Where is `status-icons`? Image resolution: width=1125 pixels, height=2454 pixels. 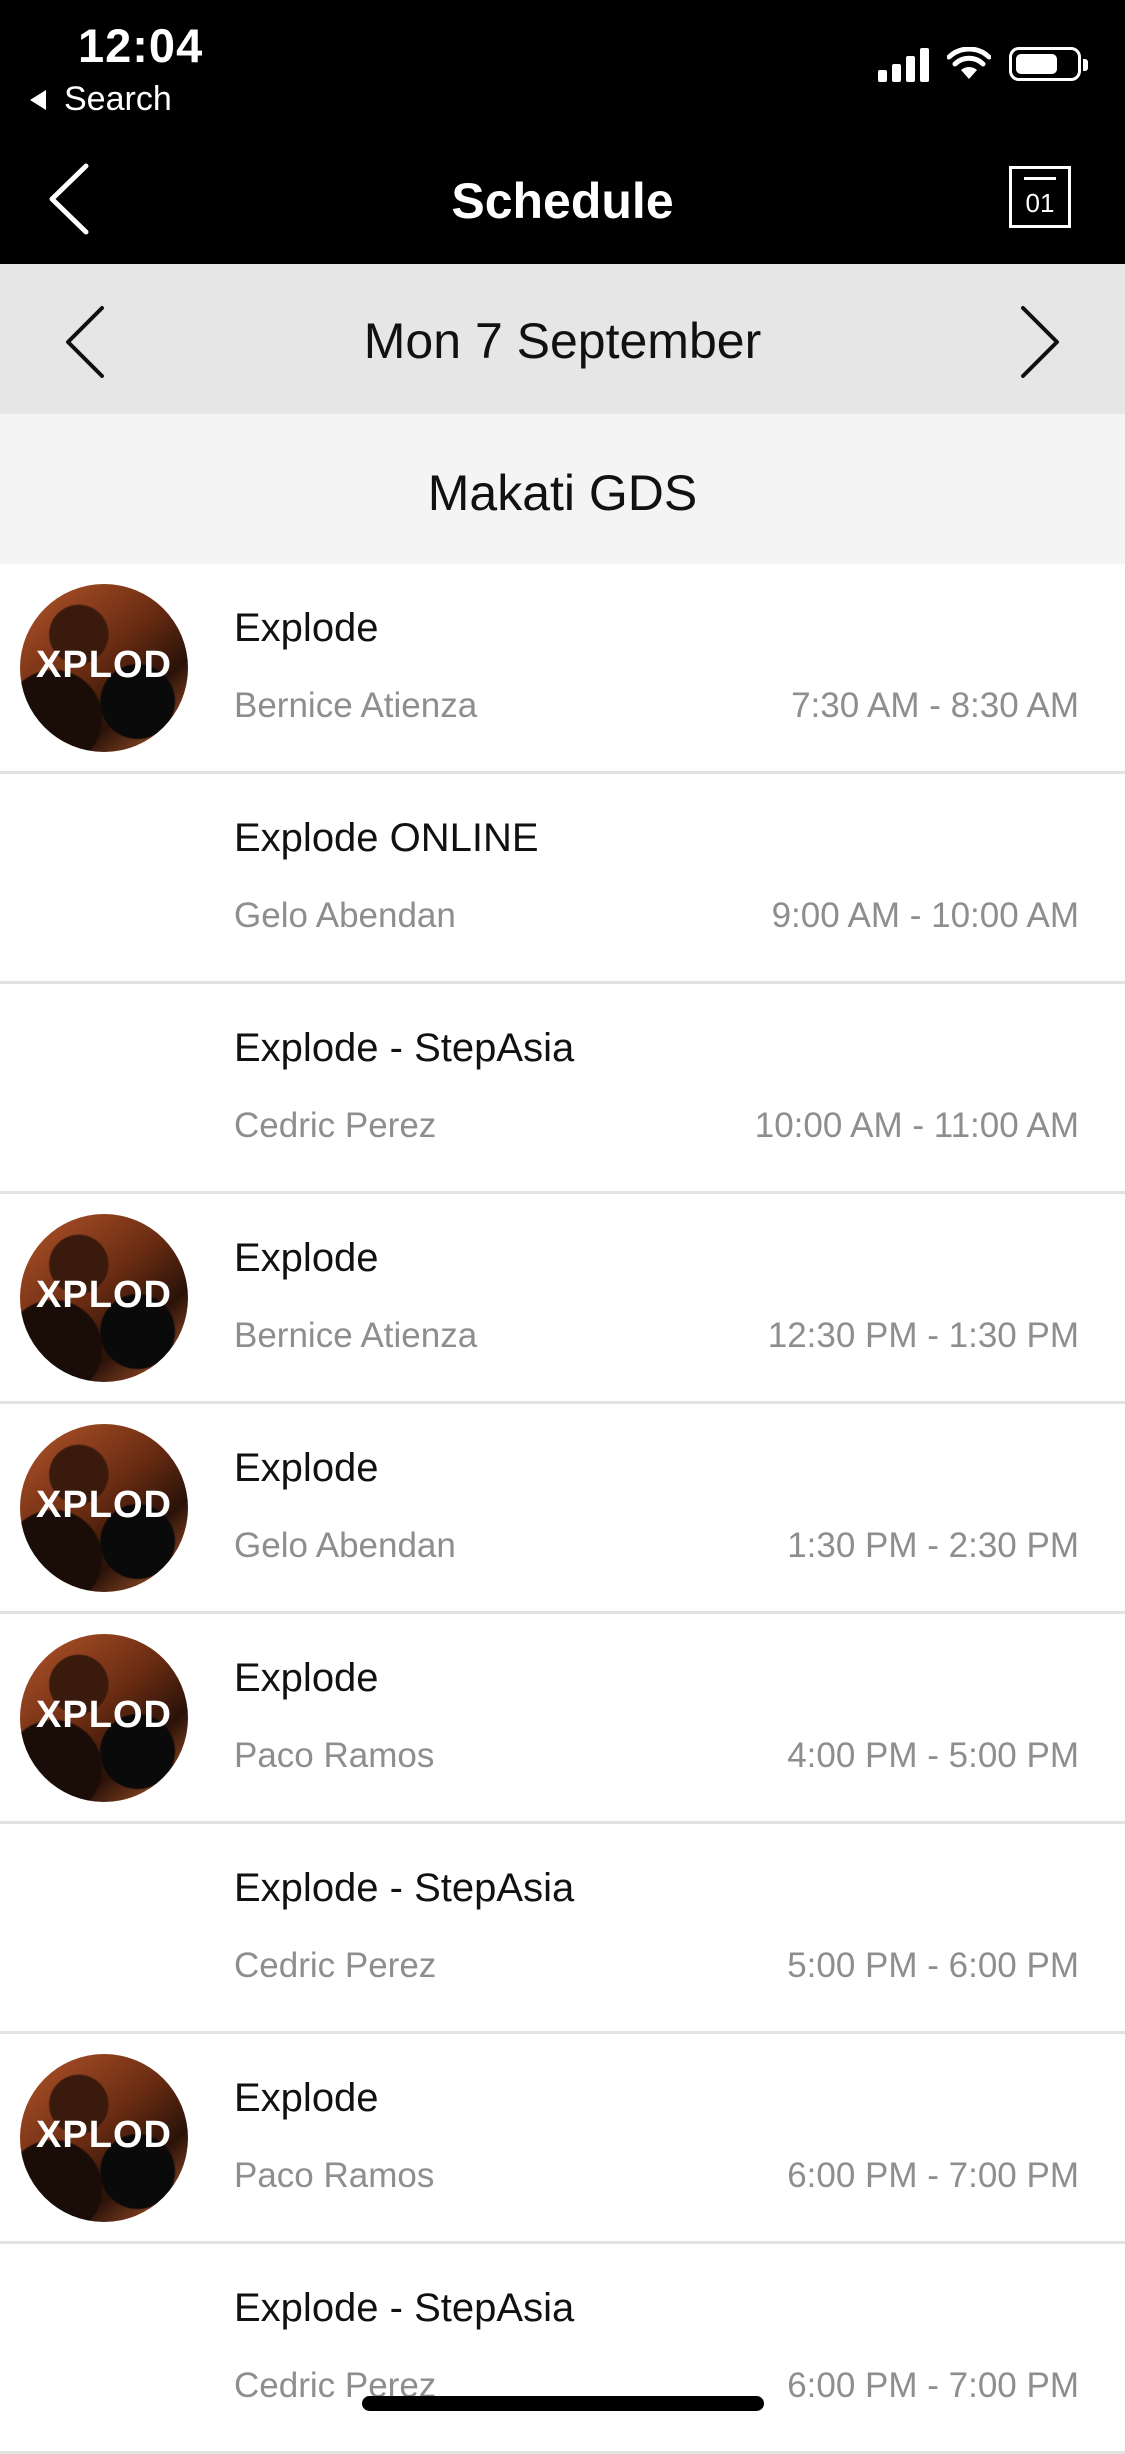 status-icons is located at coordinates (983, 64).